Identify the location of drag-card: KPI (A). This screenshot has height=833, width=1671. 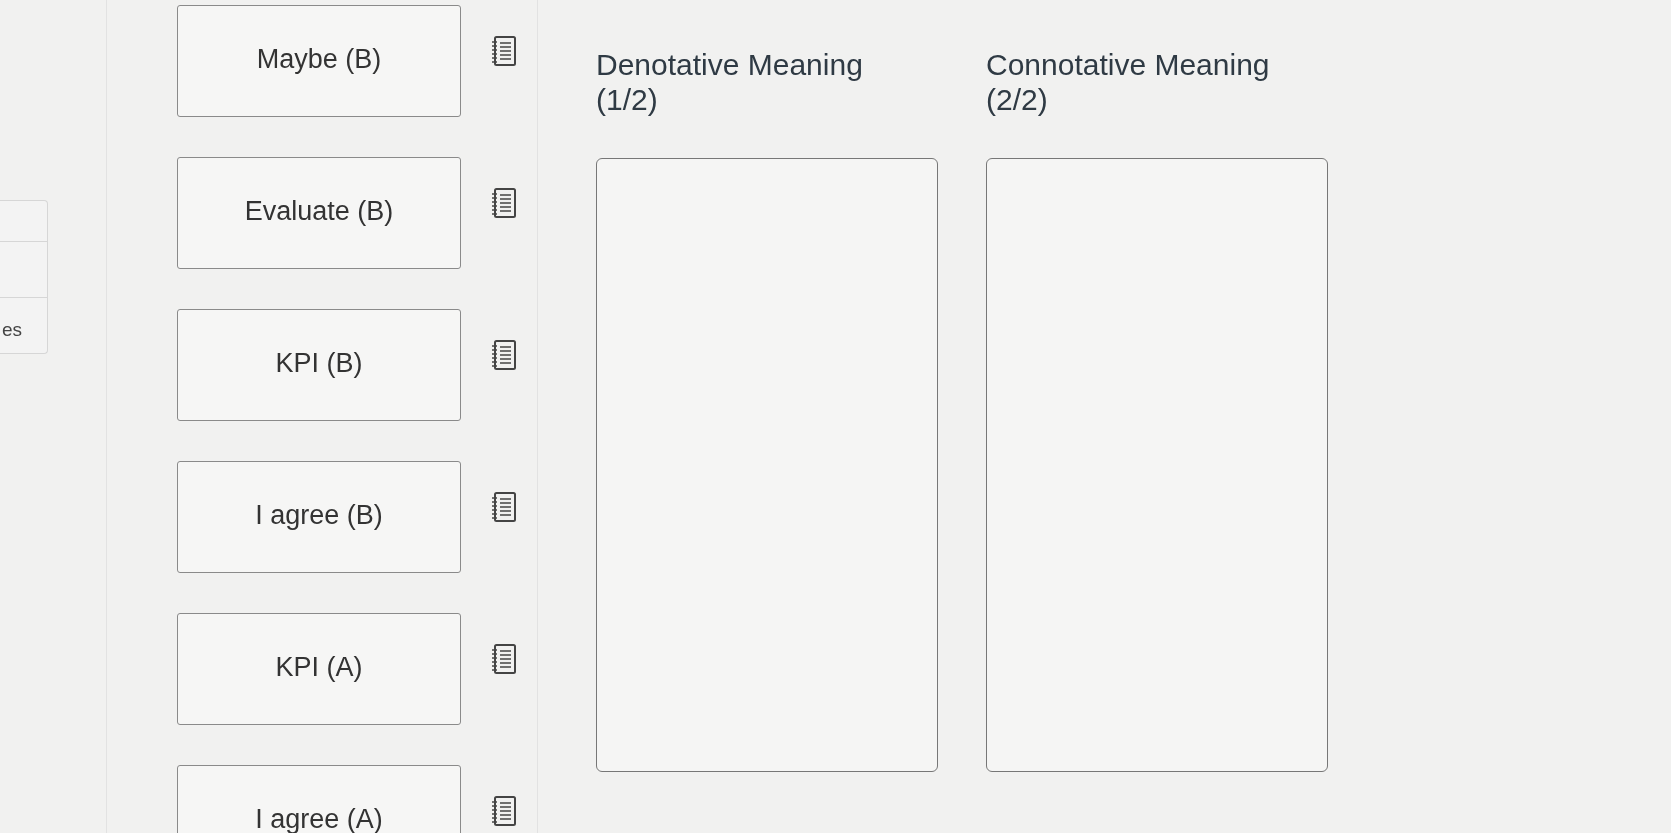
(319, 669).